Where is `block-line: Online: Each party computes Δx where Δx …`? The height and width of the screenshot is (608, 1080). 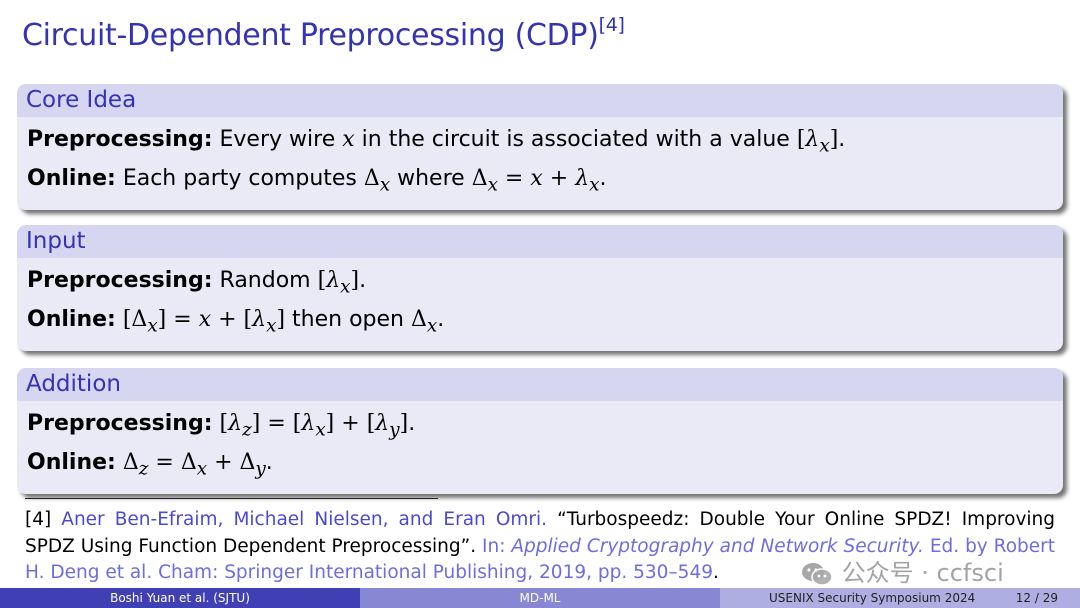
block-line: Online: Each party computes Δx where Δx … is located at coordinates (540, 181).